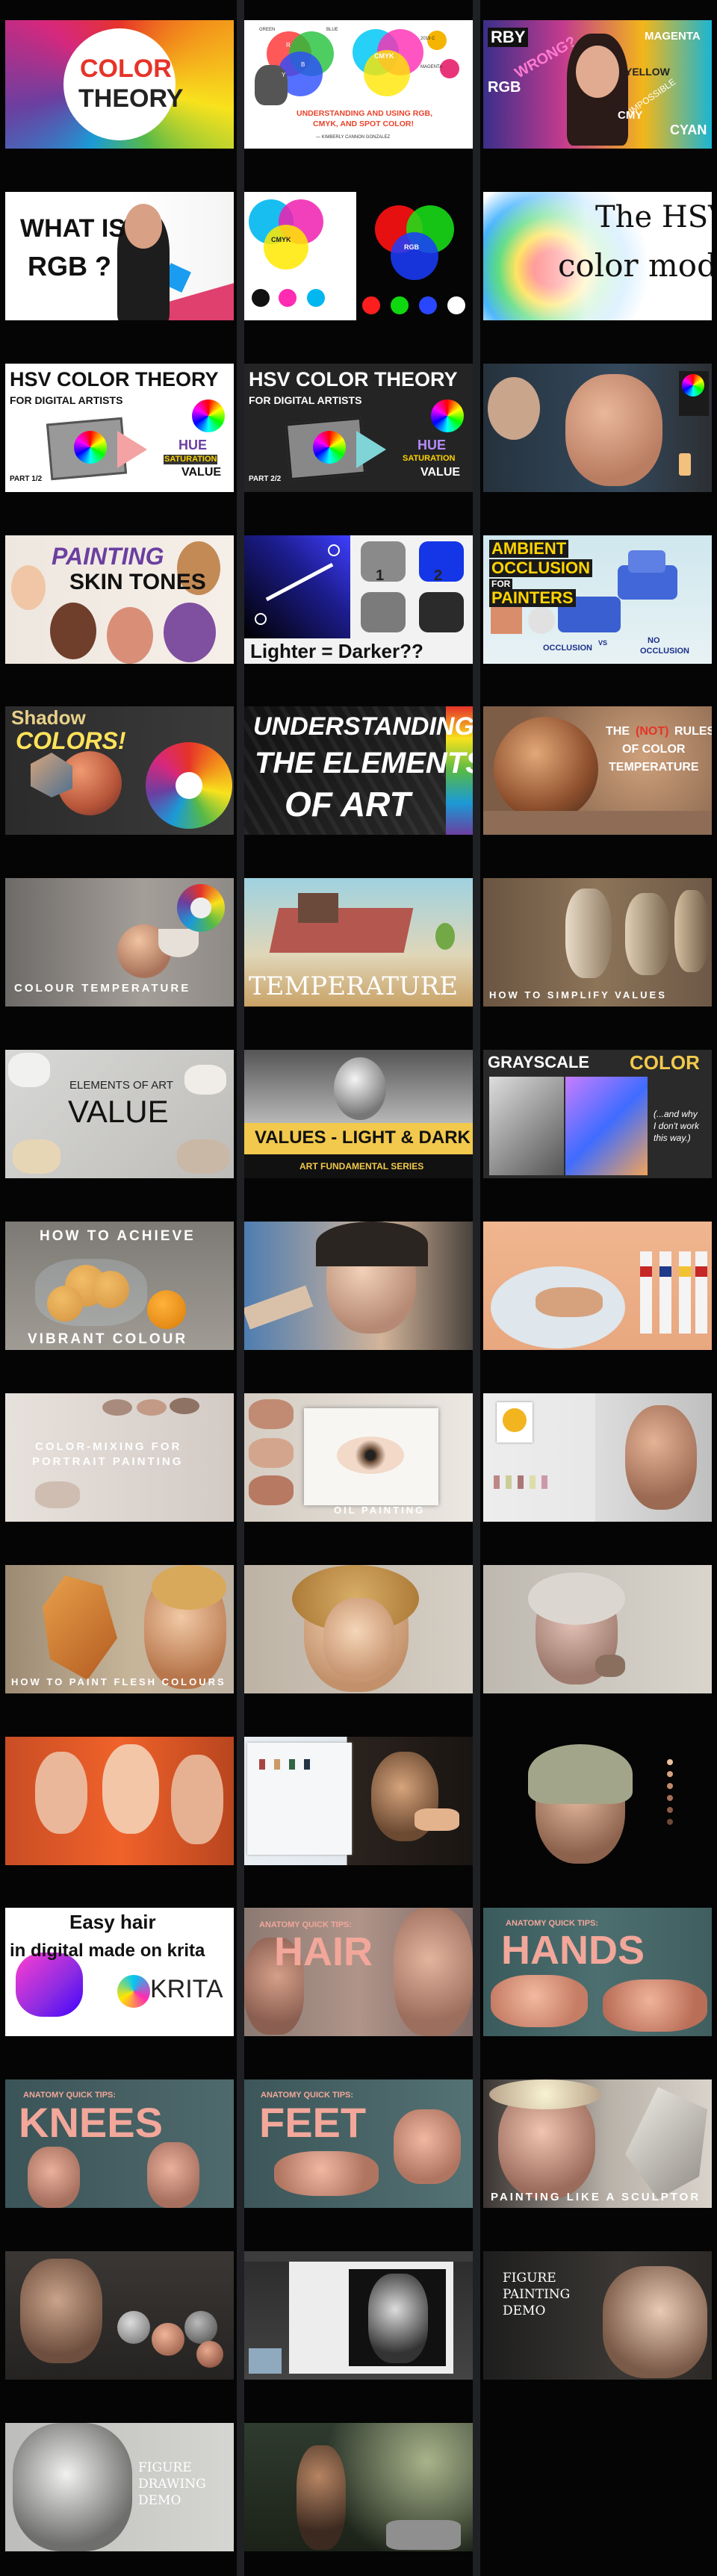  I want to click on video-thumbnail: TEMPERATURE, so click(358, 942).